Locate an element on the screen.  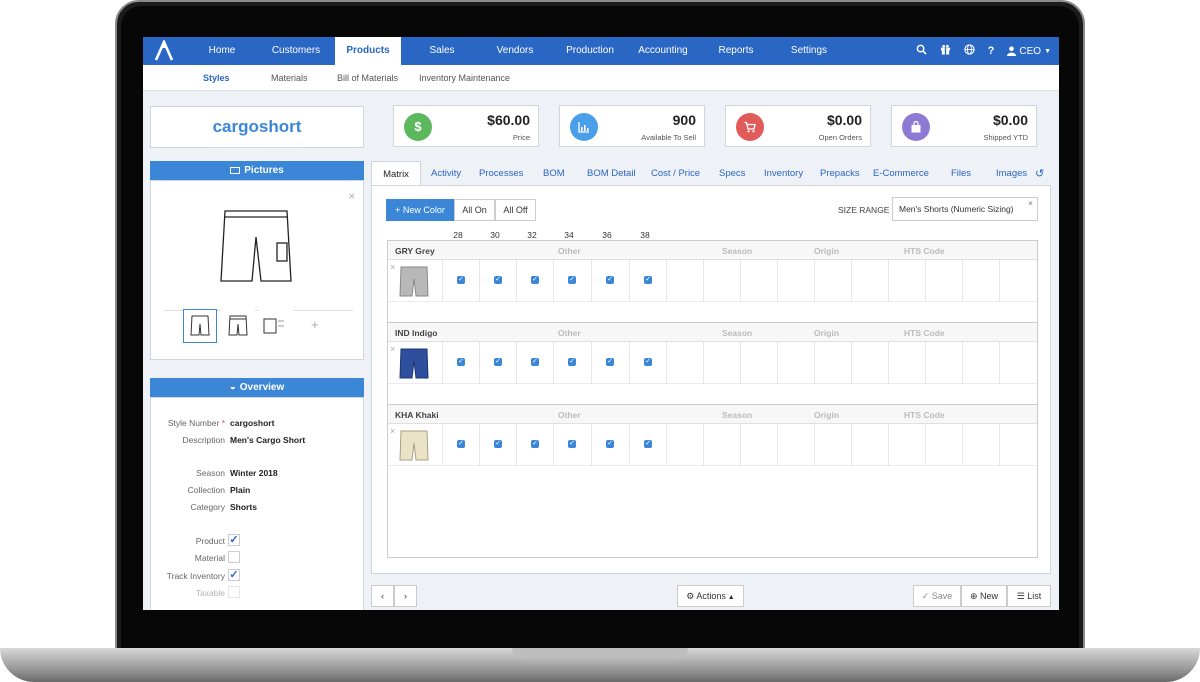
user-menu: CEO ▼ is located at coordinates (1029, 51).